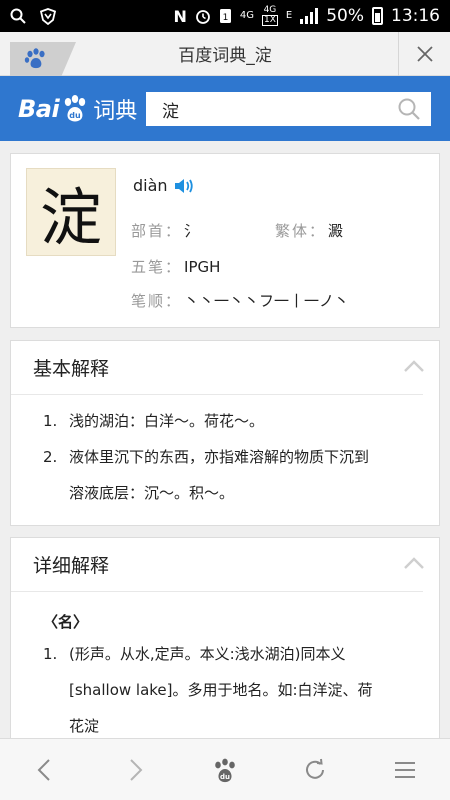 The width and height of the screenshot is (450, 800). I want to click on close-icon, so click(424, 54).